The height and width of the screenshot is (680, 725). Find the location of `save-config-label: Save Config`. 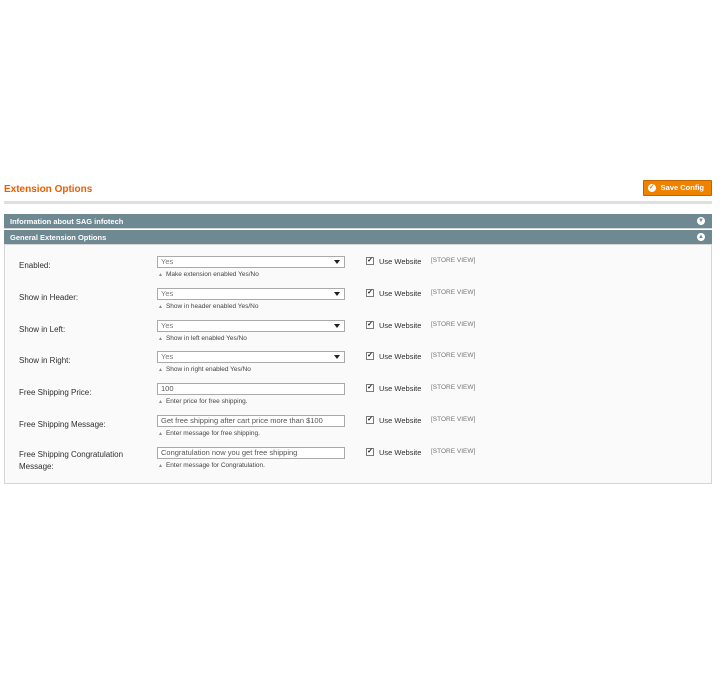

save-config-label: Save Config is located at coordinates (682, 187).